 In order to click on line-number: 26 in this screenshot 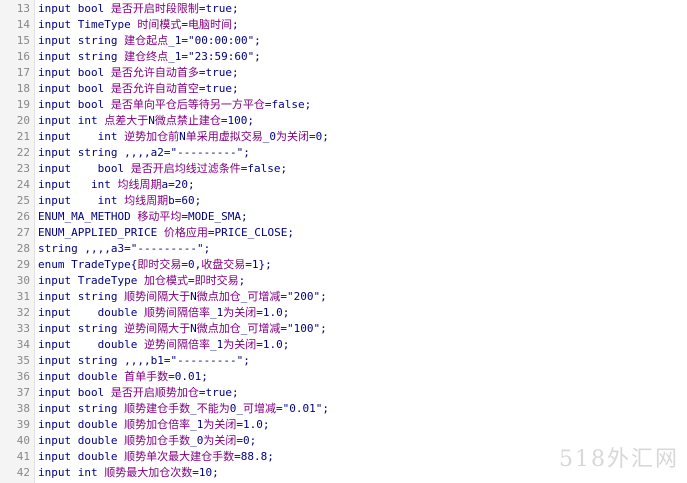, I will do `click(23, 216)`.